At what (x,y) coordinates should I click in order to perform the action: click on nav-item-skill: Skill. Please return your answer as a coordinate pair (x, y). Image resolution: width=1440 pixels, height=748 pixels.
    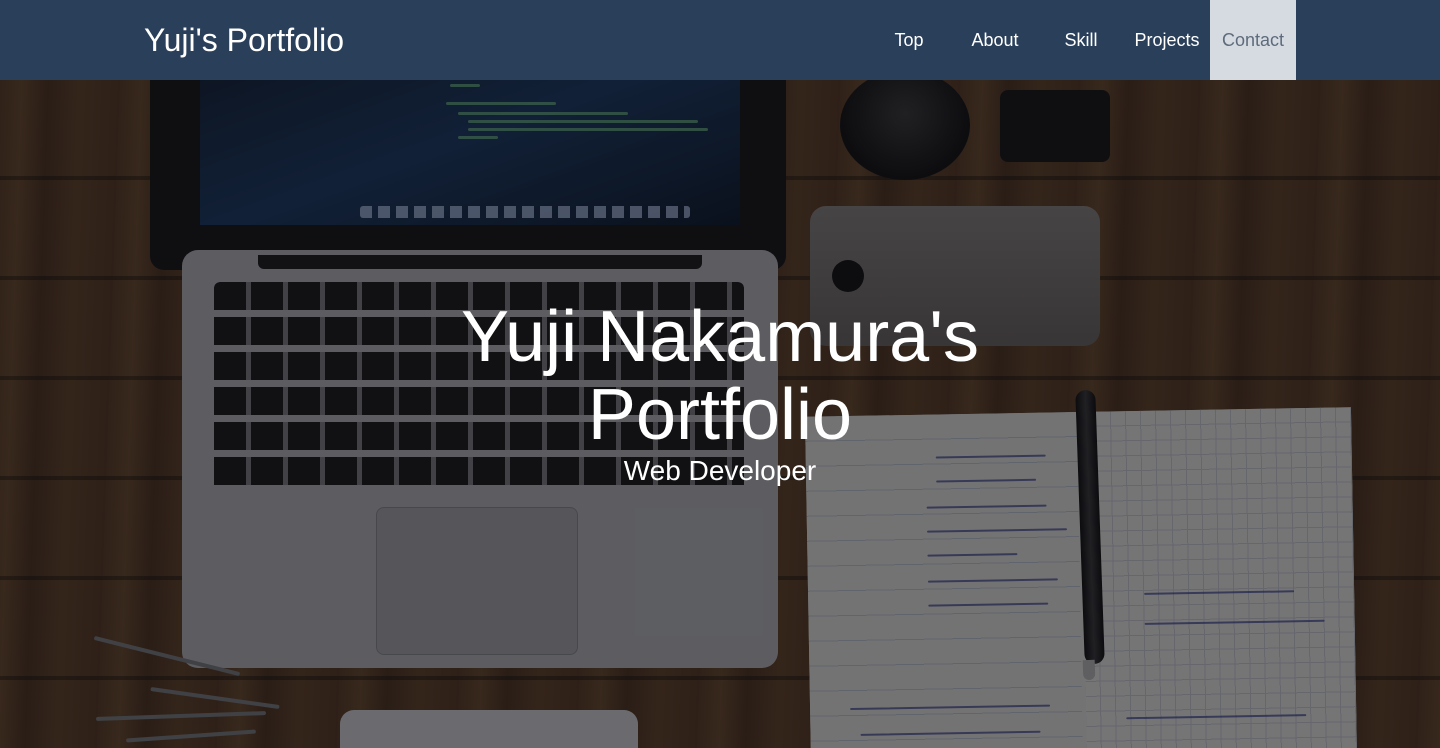
    Looking at the image, I should click on (1081, 40).